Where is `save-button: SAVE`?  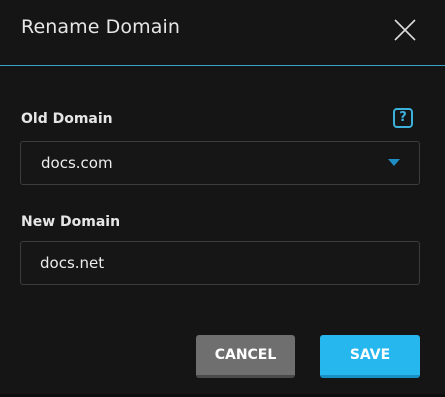
save-button: SAVE is located at coordinates (370, 356).